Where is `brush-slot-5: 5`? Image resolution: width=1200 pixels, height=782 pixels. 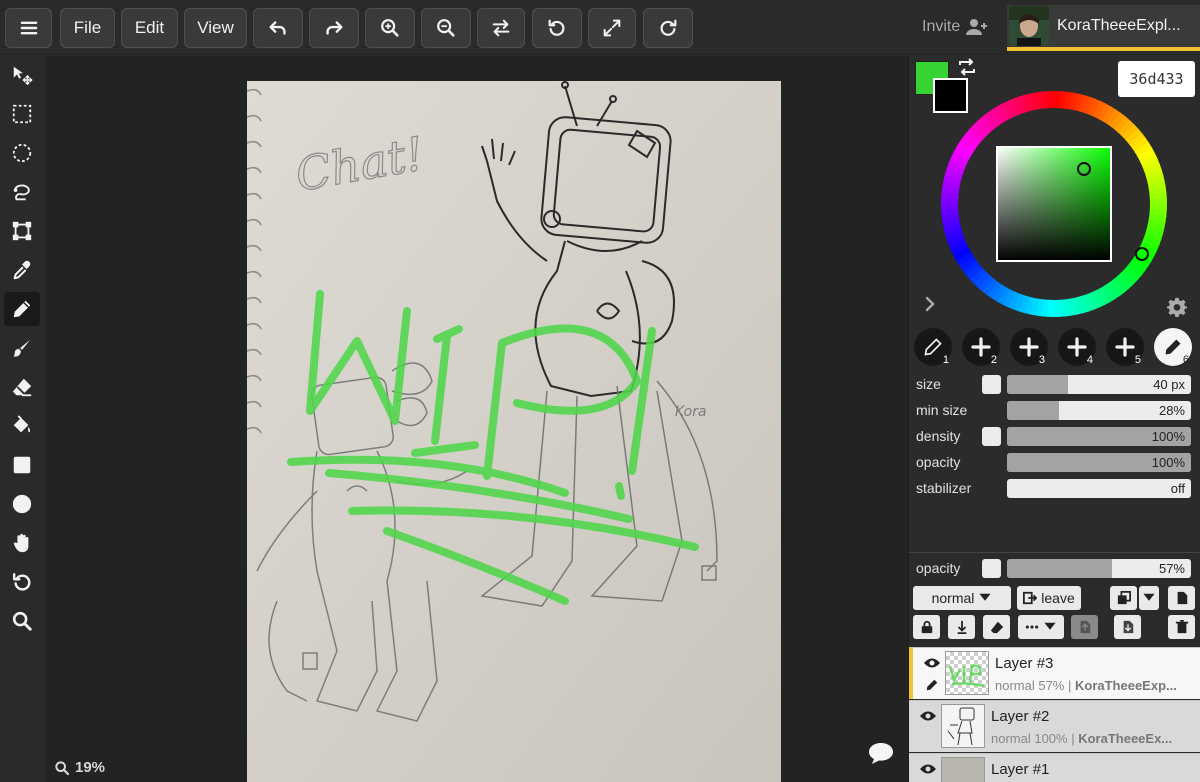 brush-slot-5: 5 is located at coordinates (1125, 347).